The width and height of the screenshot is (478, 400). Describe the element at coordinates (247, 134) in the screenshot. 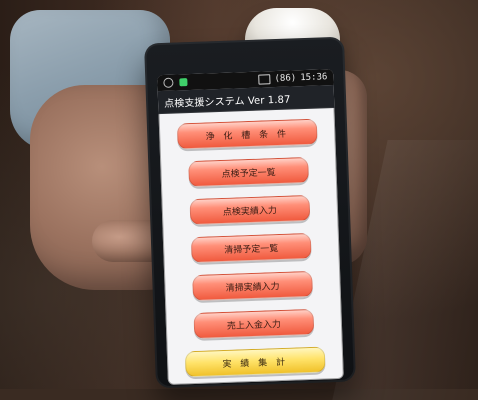

I see `menu-button-jokaso-joken: 浄 化 槽 条 件` at that location.